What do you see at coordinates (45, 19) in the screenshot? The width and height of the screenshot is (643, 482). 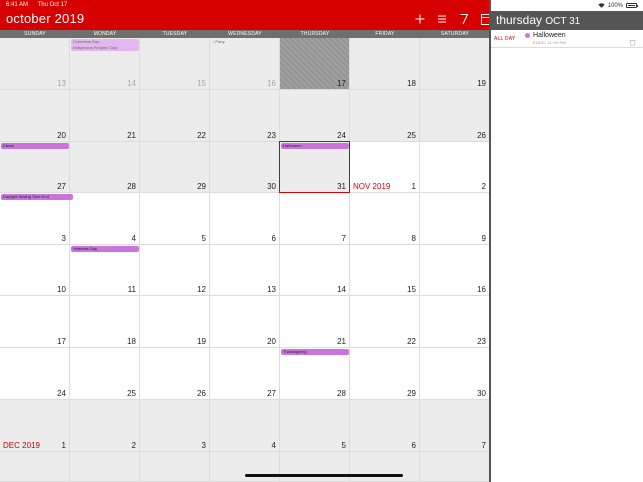 I see `month-title: october 2019` at bounding box center [45, 19].